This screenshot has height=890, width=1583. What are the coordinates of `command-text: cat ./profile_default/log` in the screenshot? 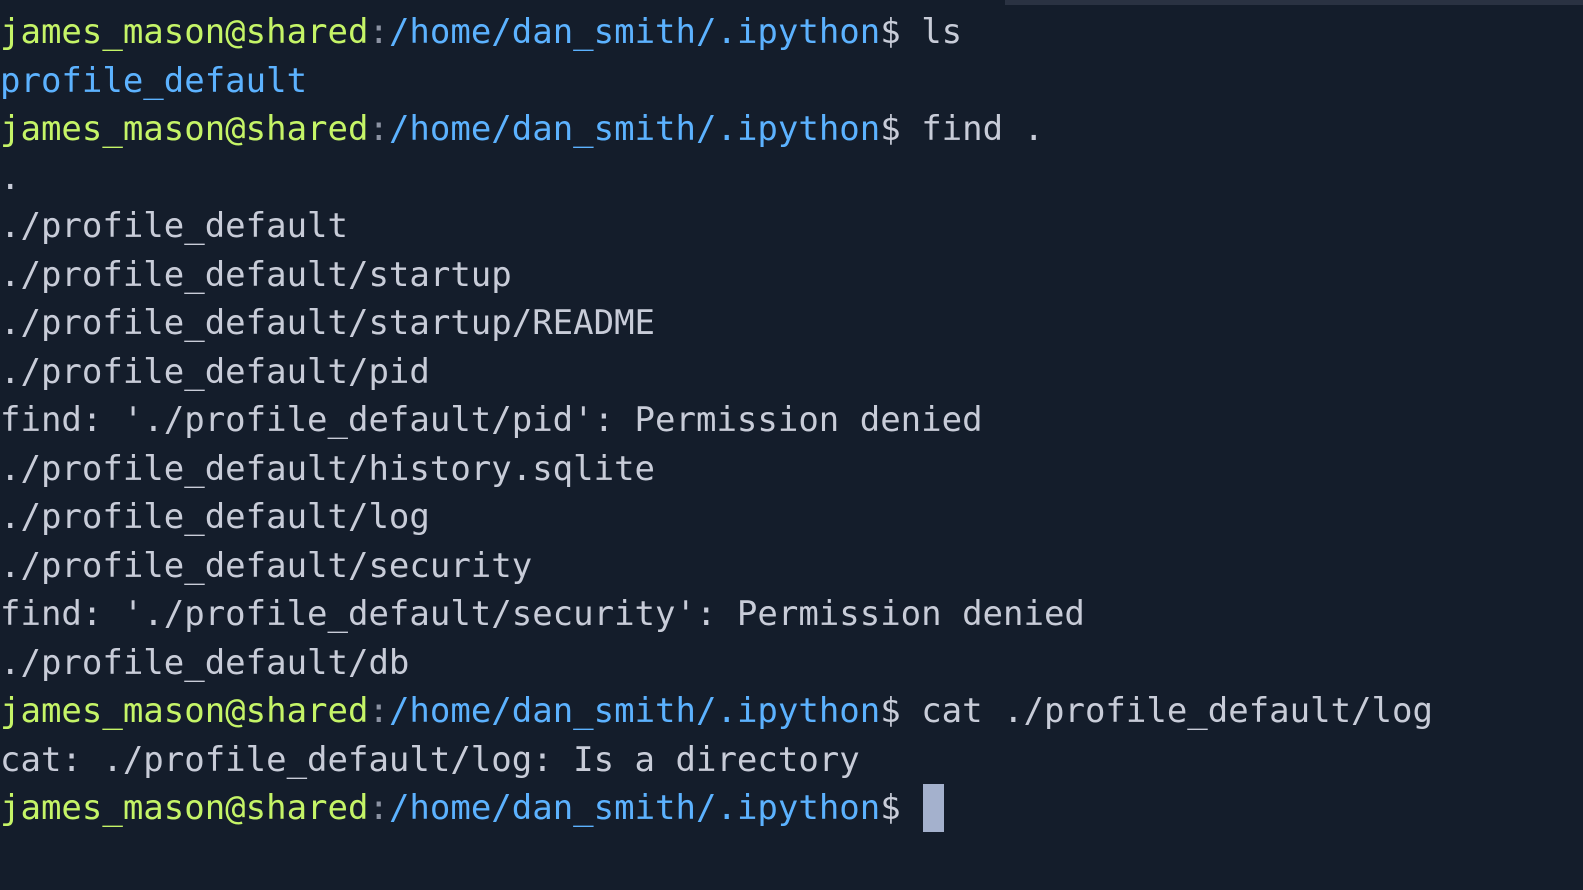 It's located at (1177, 711).